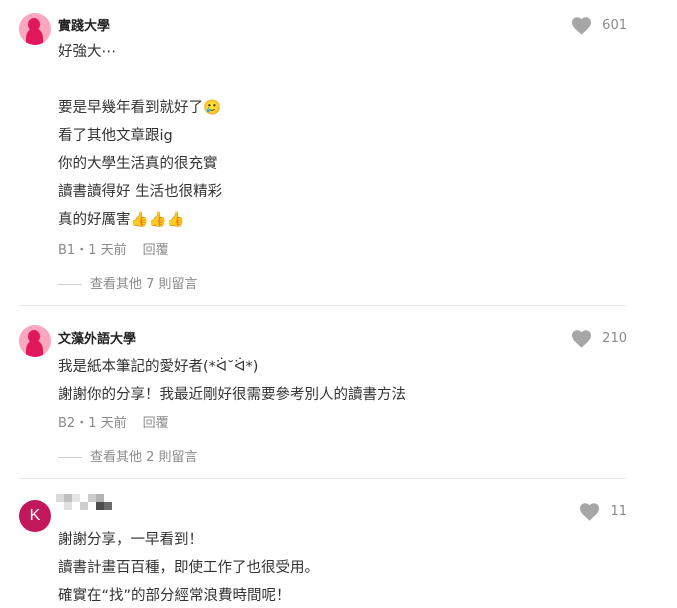  Describe the element at coordinates (599, 338) in the screenshot. I see `like-button: 210` at that location.